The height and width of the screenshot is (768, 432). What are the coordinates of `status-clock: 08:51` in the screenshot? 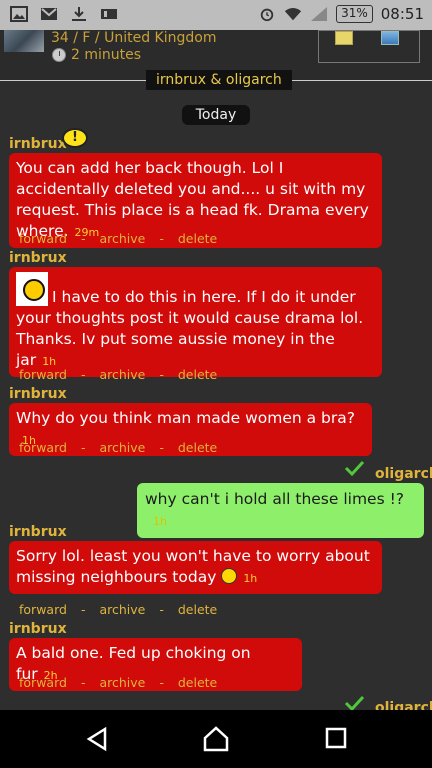 It's located at (402, 14).